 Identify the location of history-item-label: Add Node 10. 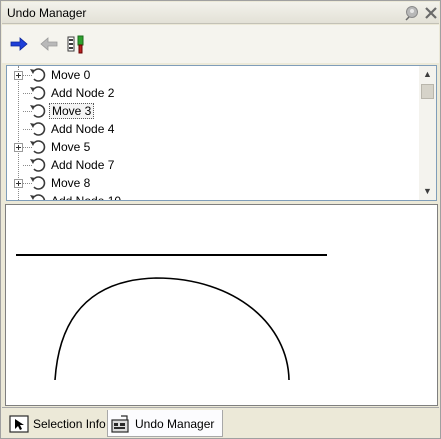
(86, 197).